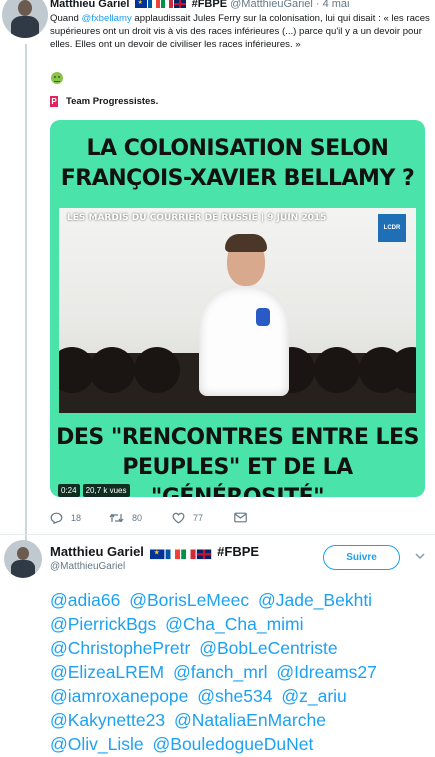  What do you see at coordinates (361, 557) in the screenshot?
I see `follow-button: Suivre` at bounding box center [361, 557].